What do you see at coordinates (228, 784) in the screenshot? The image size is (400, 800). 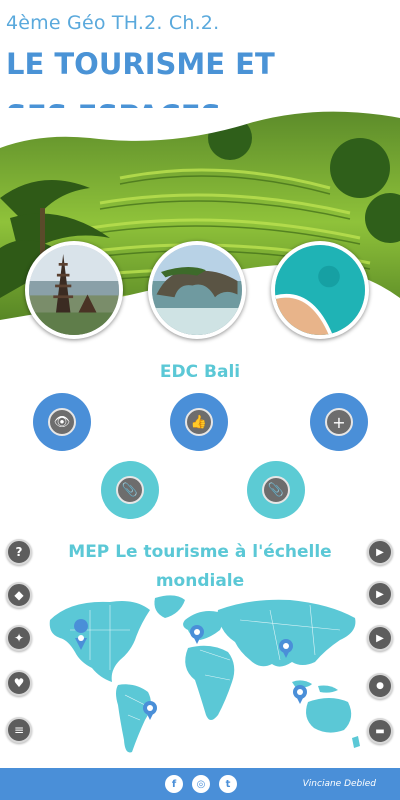 I see `twitter-icon: t` at bounding box center [228, 784].